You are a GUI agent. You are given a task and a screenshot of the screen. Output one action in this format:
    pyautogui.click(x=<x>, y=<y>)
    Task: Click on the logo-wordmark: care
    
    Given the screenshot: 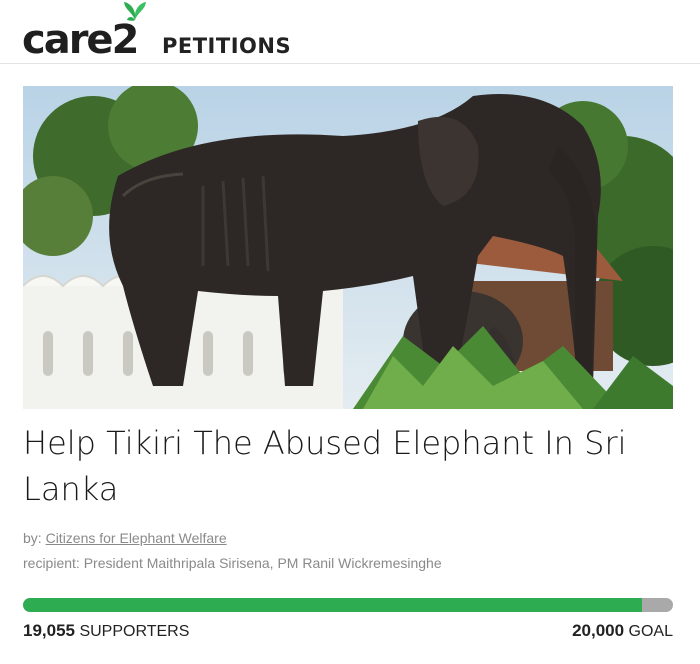 What is the action you would take?
    pyautogui.click(x=68, y=40)
    